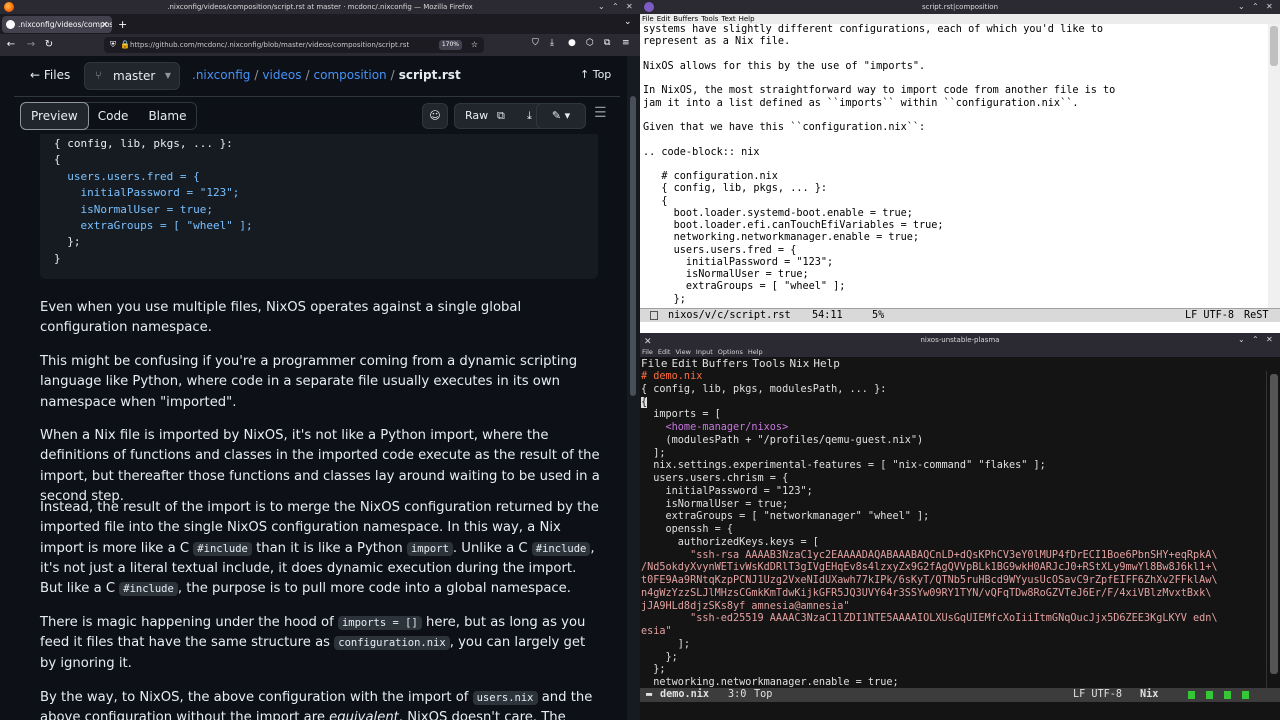  Describe the element at coordinates (590, 43) in the screenshot. I see `extension-icon: ⬡` at that location.